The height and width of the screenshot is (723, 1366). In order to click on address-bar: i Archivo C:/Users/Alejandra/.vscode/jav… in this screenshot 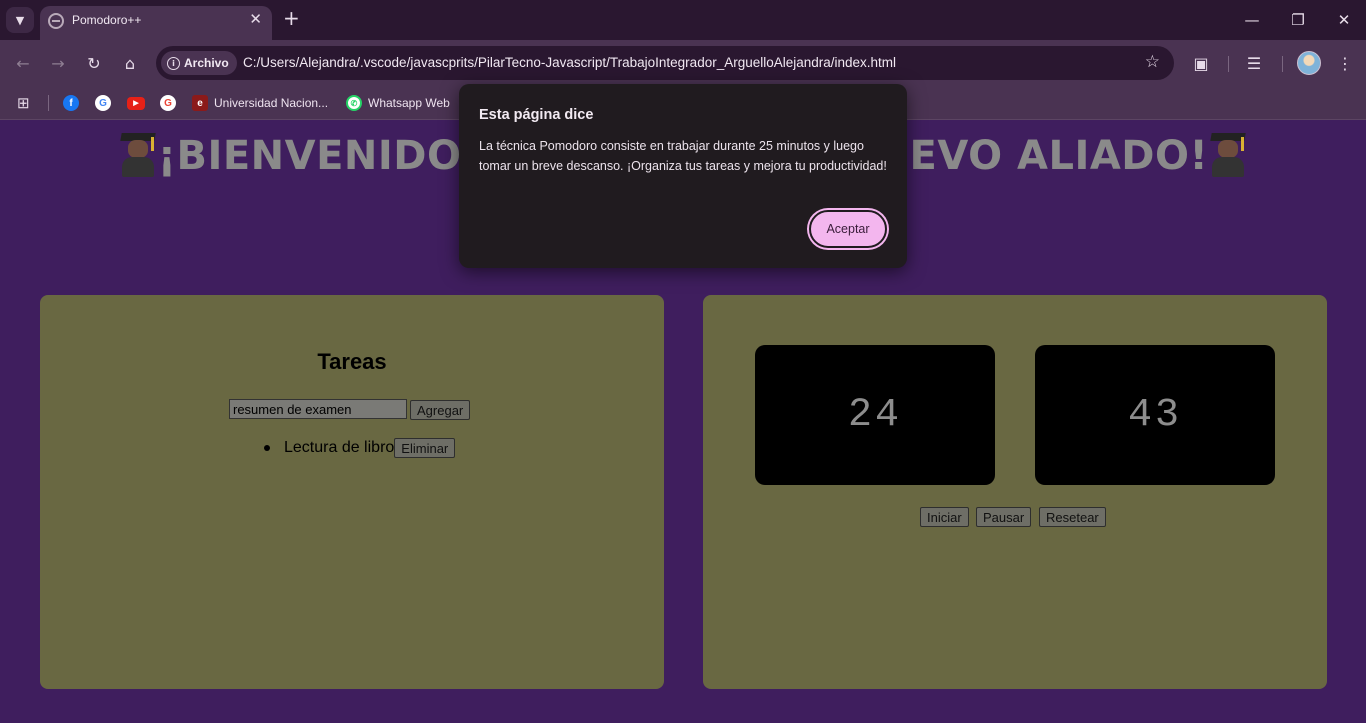, I will do `click(665, 63)`.